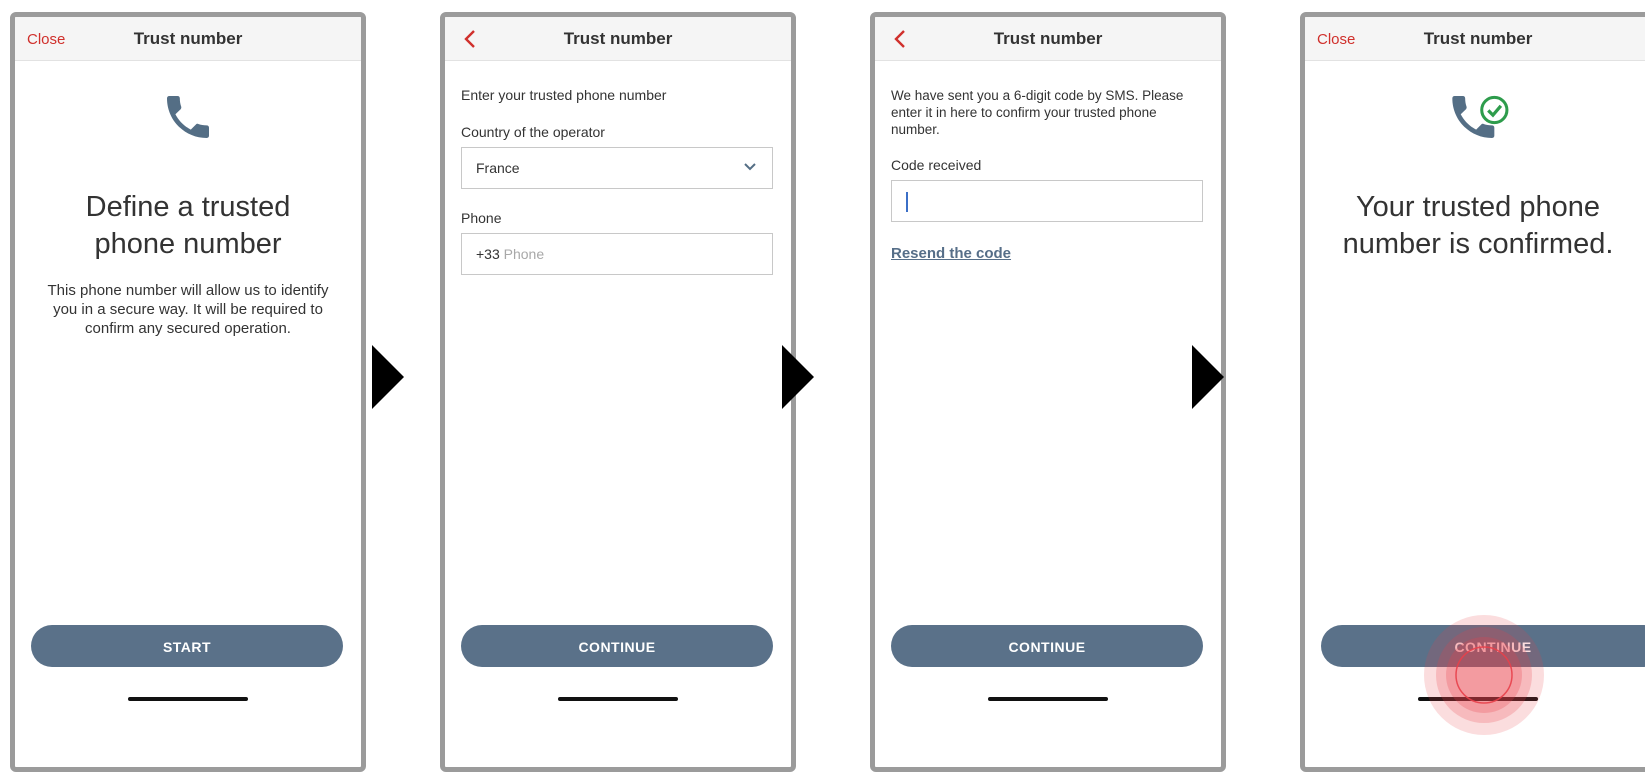 The height and width of the screenshot is (772, 1645). Describe the element at coordinates (907, 202) in the screenshot. I see `text-caret` at that location.